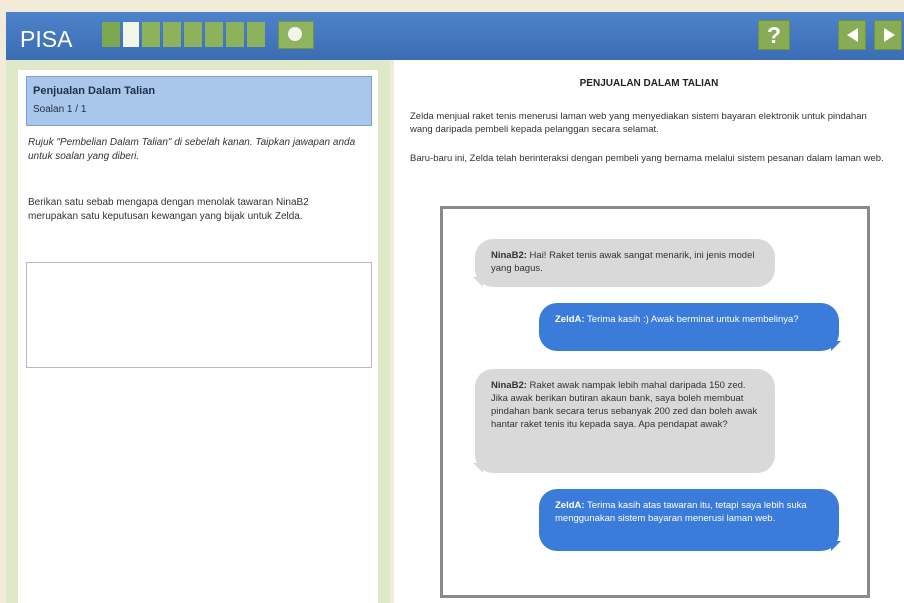  I want to click on question-header: Penjualan Dalam Talian Soalan 1 / 1, so click(199, 101).